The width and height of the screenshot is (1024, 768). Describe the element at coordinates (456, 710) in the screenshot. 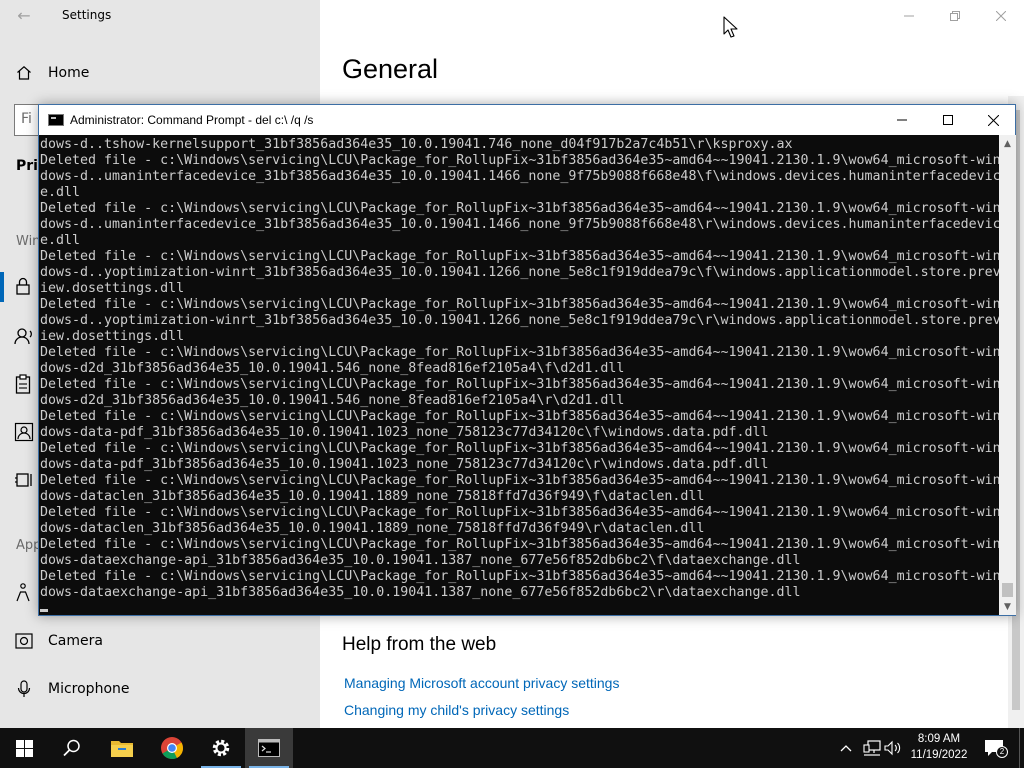

I see `help-link: Changing my child's privacy settings` at that location.